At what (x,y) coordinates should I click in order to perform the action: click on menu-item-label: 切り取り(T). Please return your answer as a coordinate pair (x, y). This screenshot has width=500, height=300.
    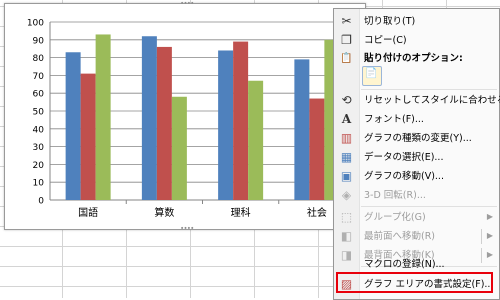
    Looking at the image, I should click on (390, 21).